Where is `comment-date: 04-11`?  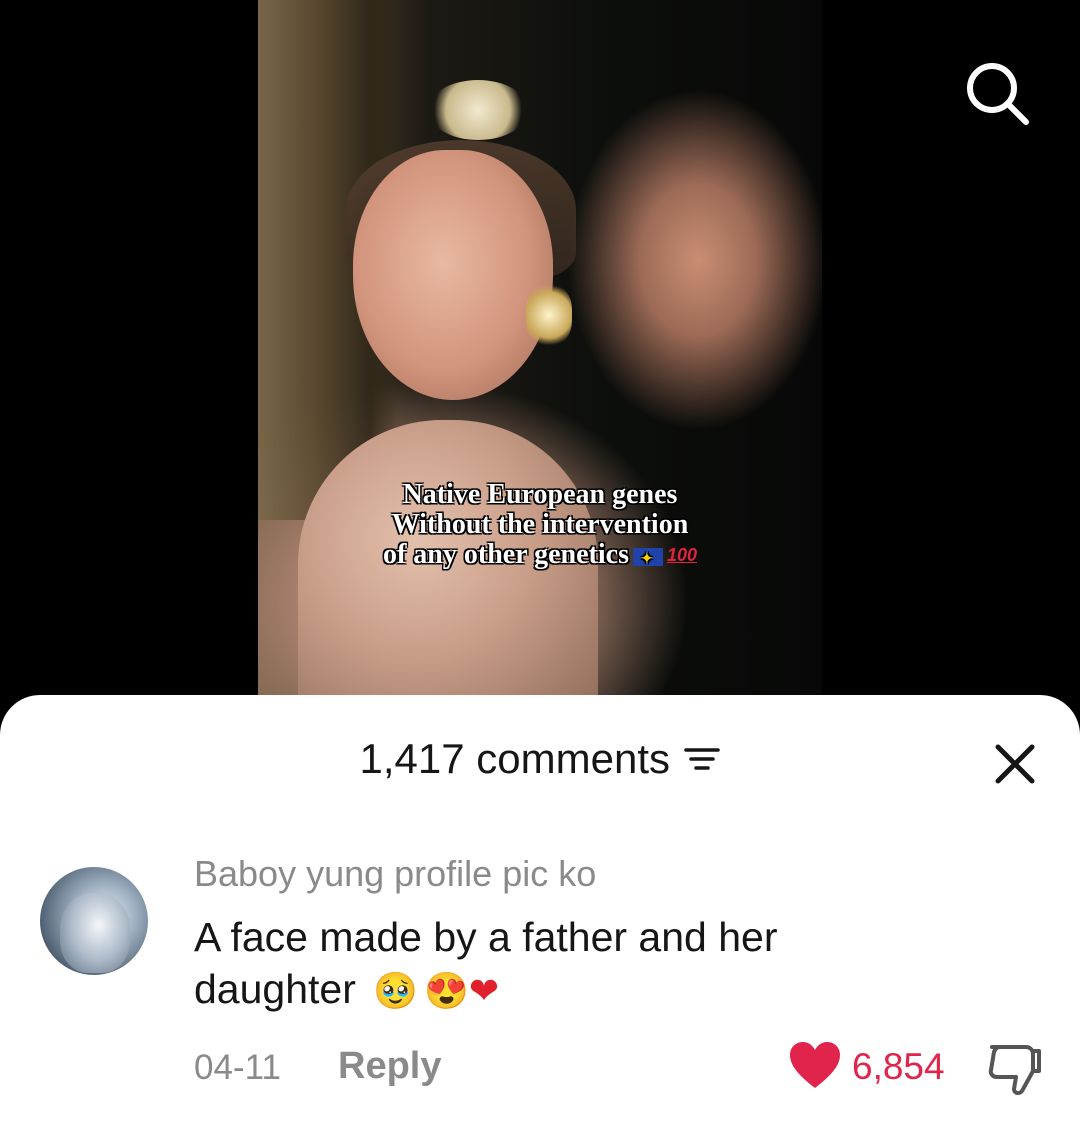 comment-date: 04-11 is located at coordinates (237, 1067).